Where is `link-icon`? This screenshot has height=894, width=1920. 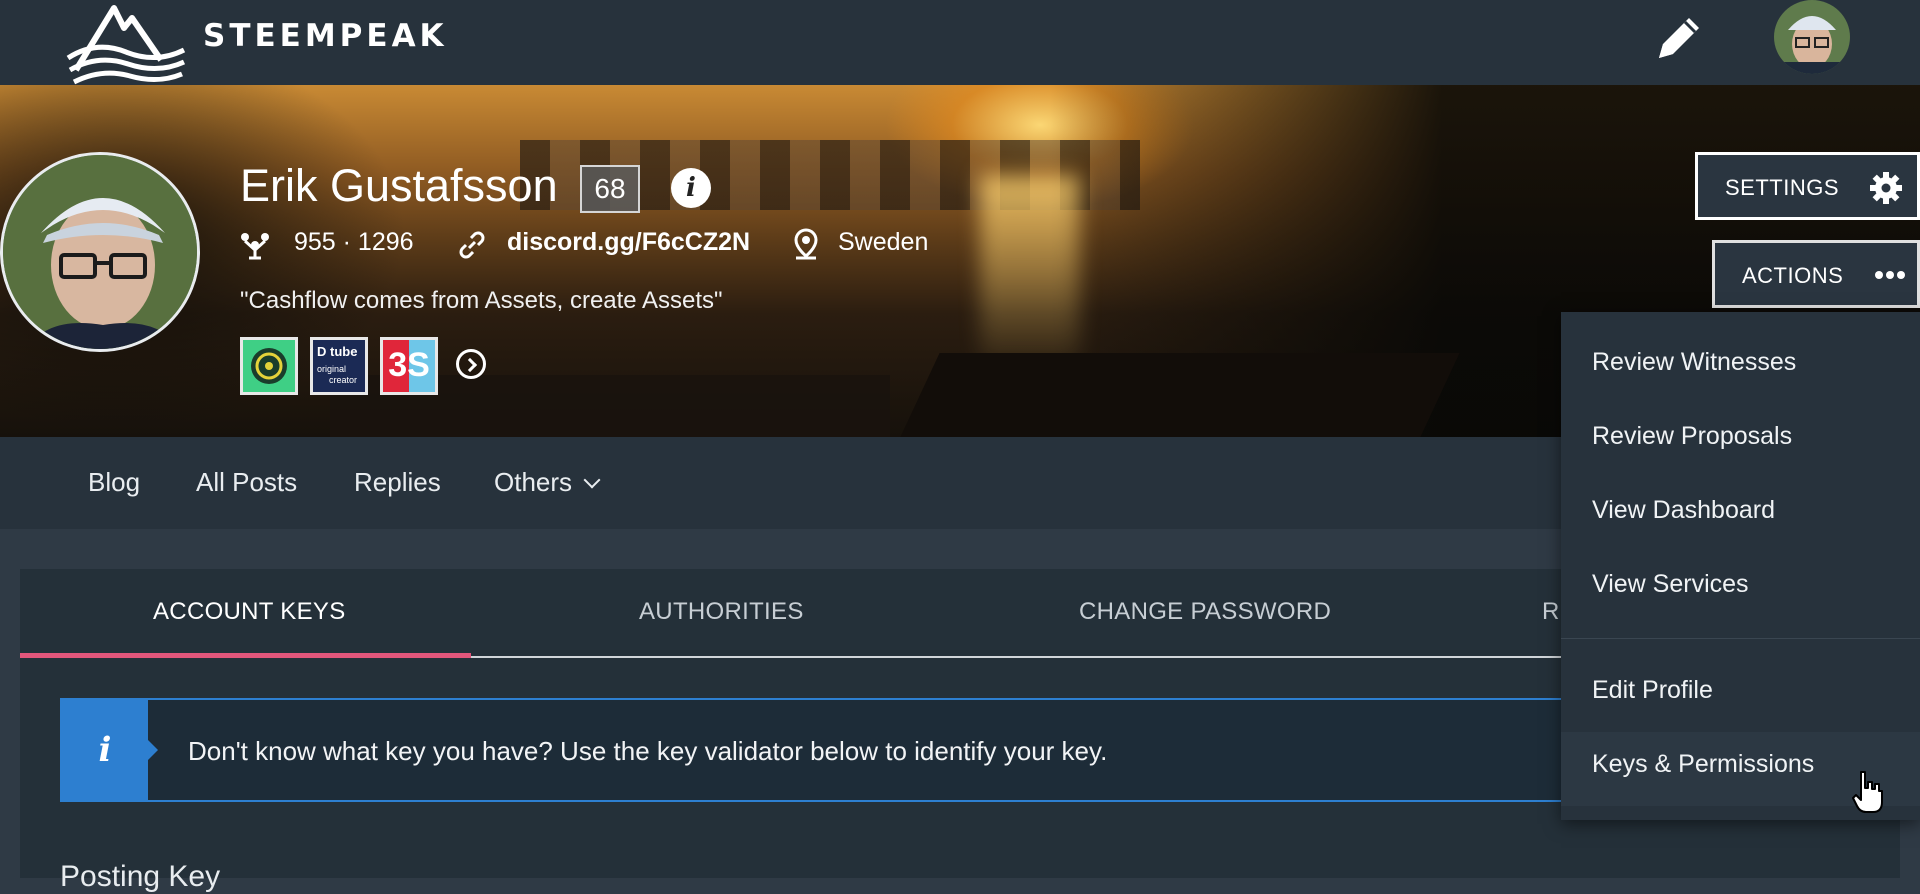
link-icon is located at coordinates (472, 245).